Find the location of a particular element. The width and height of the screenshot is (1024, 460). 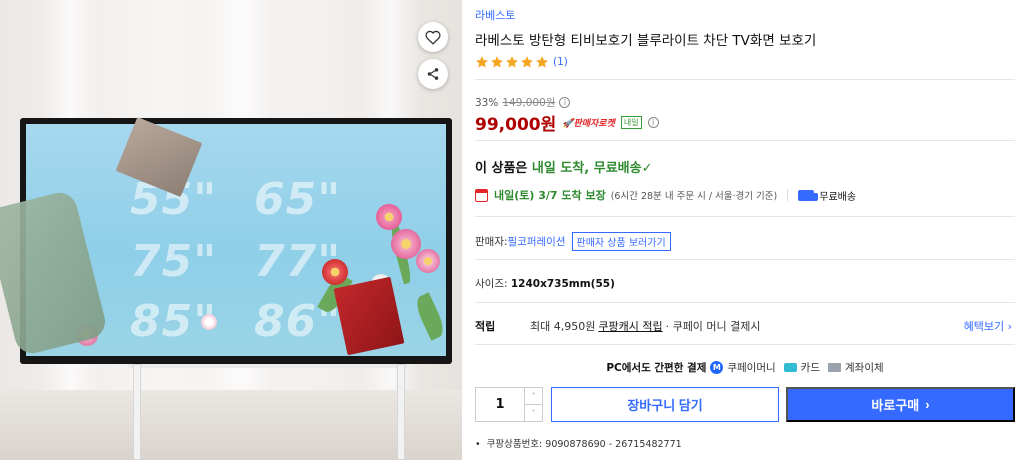

payment-methods: PC에서도 간편한 결제 M 쿠페이머니 카드 계좌이체 is located at coordinates (745, 367).